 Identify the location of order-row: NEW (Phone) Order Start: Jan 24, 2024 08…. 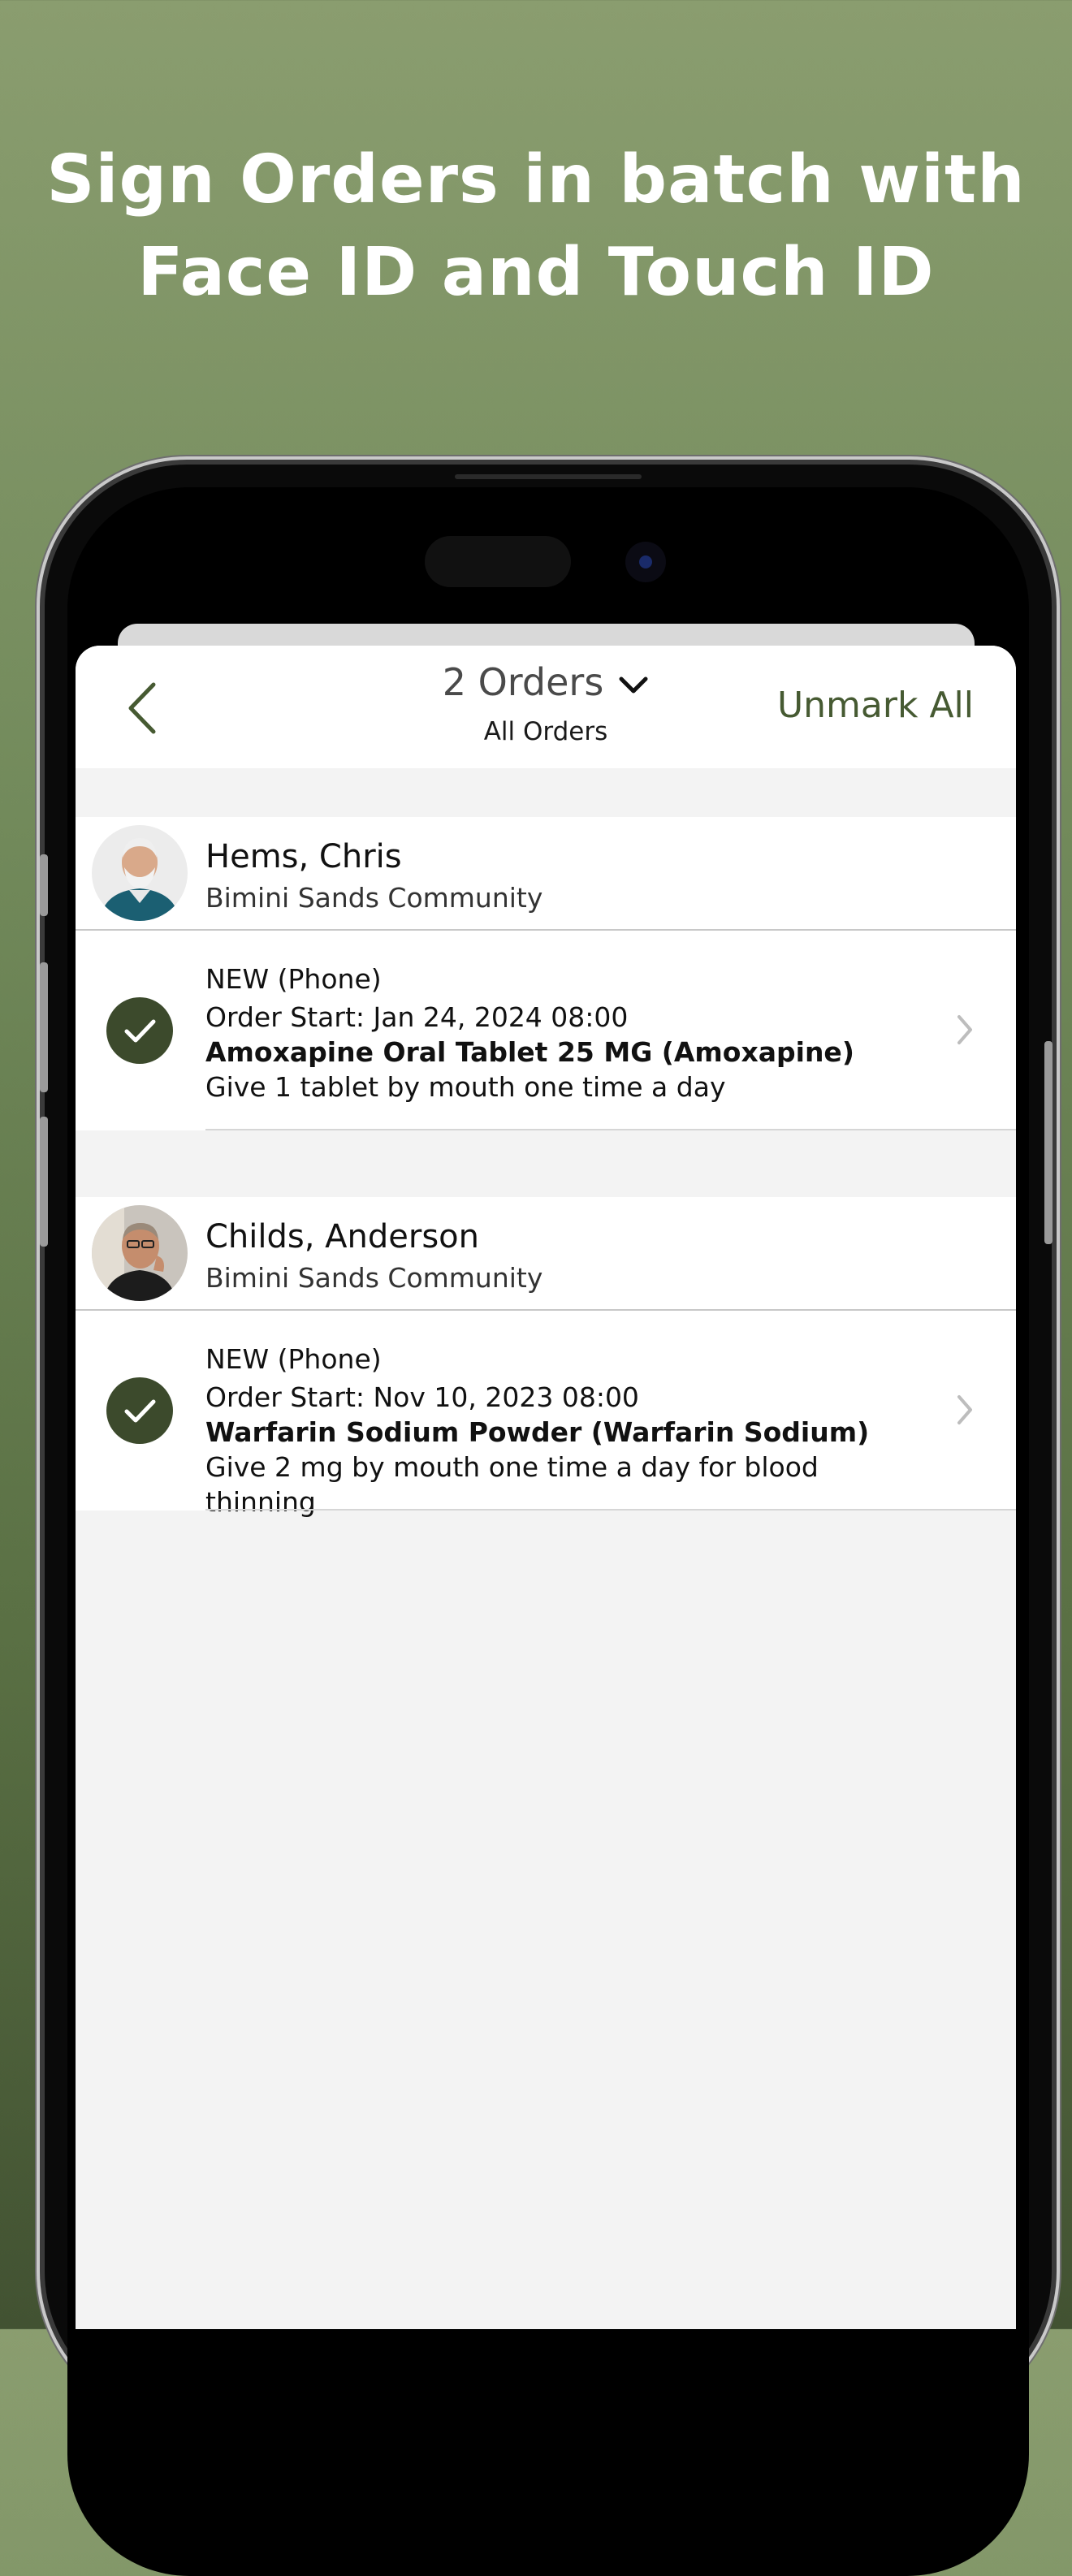
(546, 1030).